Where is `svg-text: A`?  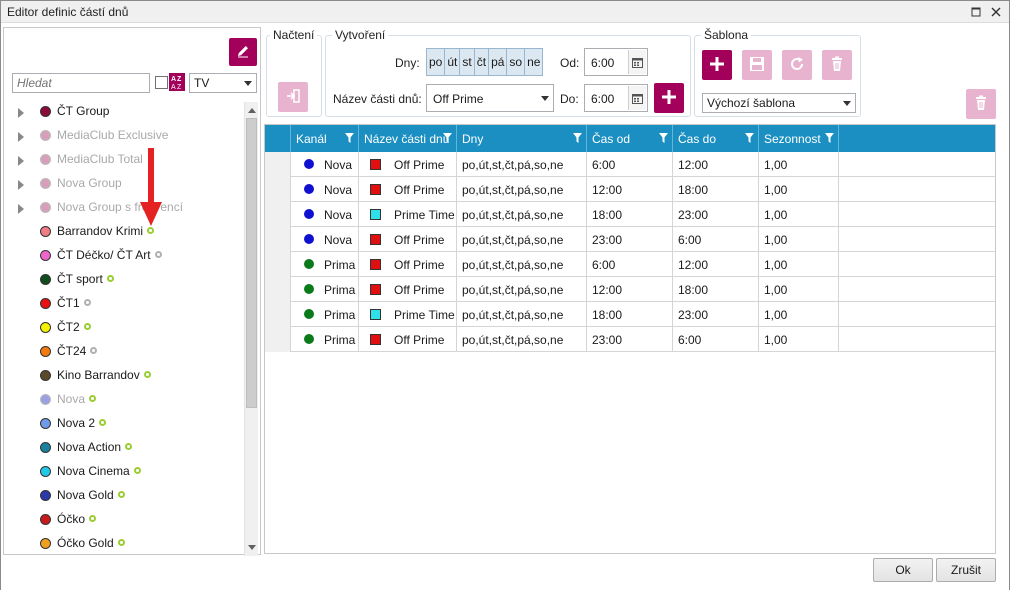 svg-text: A is located at coordinates (173, 79).